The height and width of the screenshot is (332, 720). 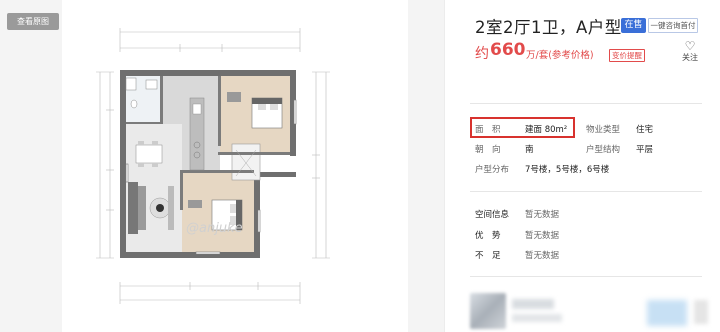 I want to click on area-value: 建面 80m², so click(x=546, y=130).